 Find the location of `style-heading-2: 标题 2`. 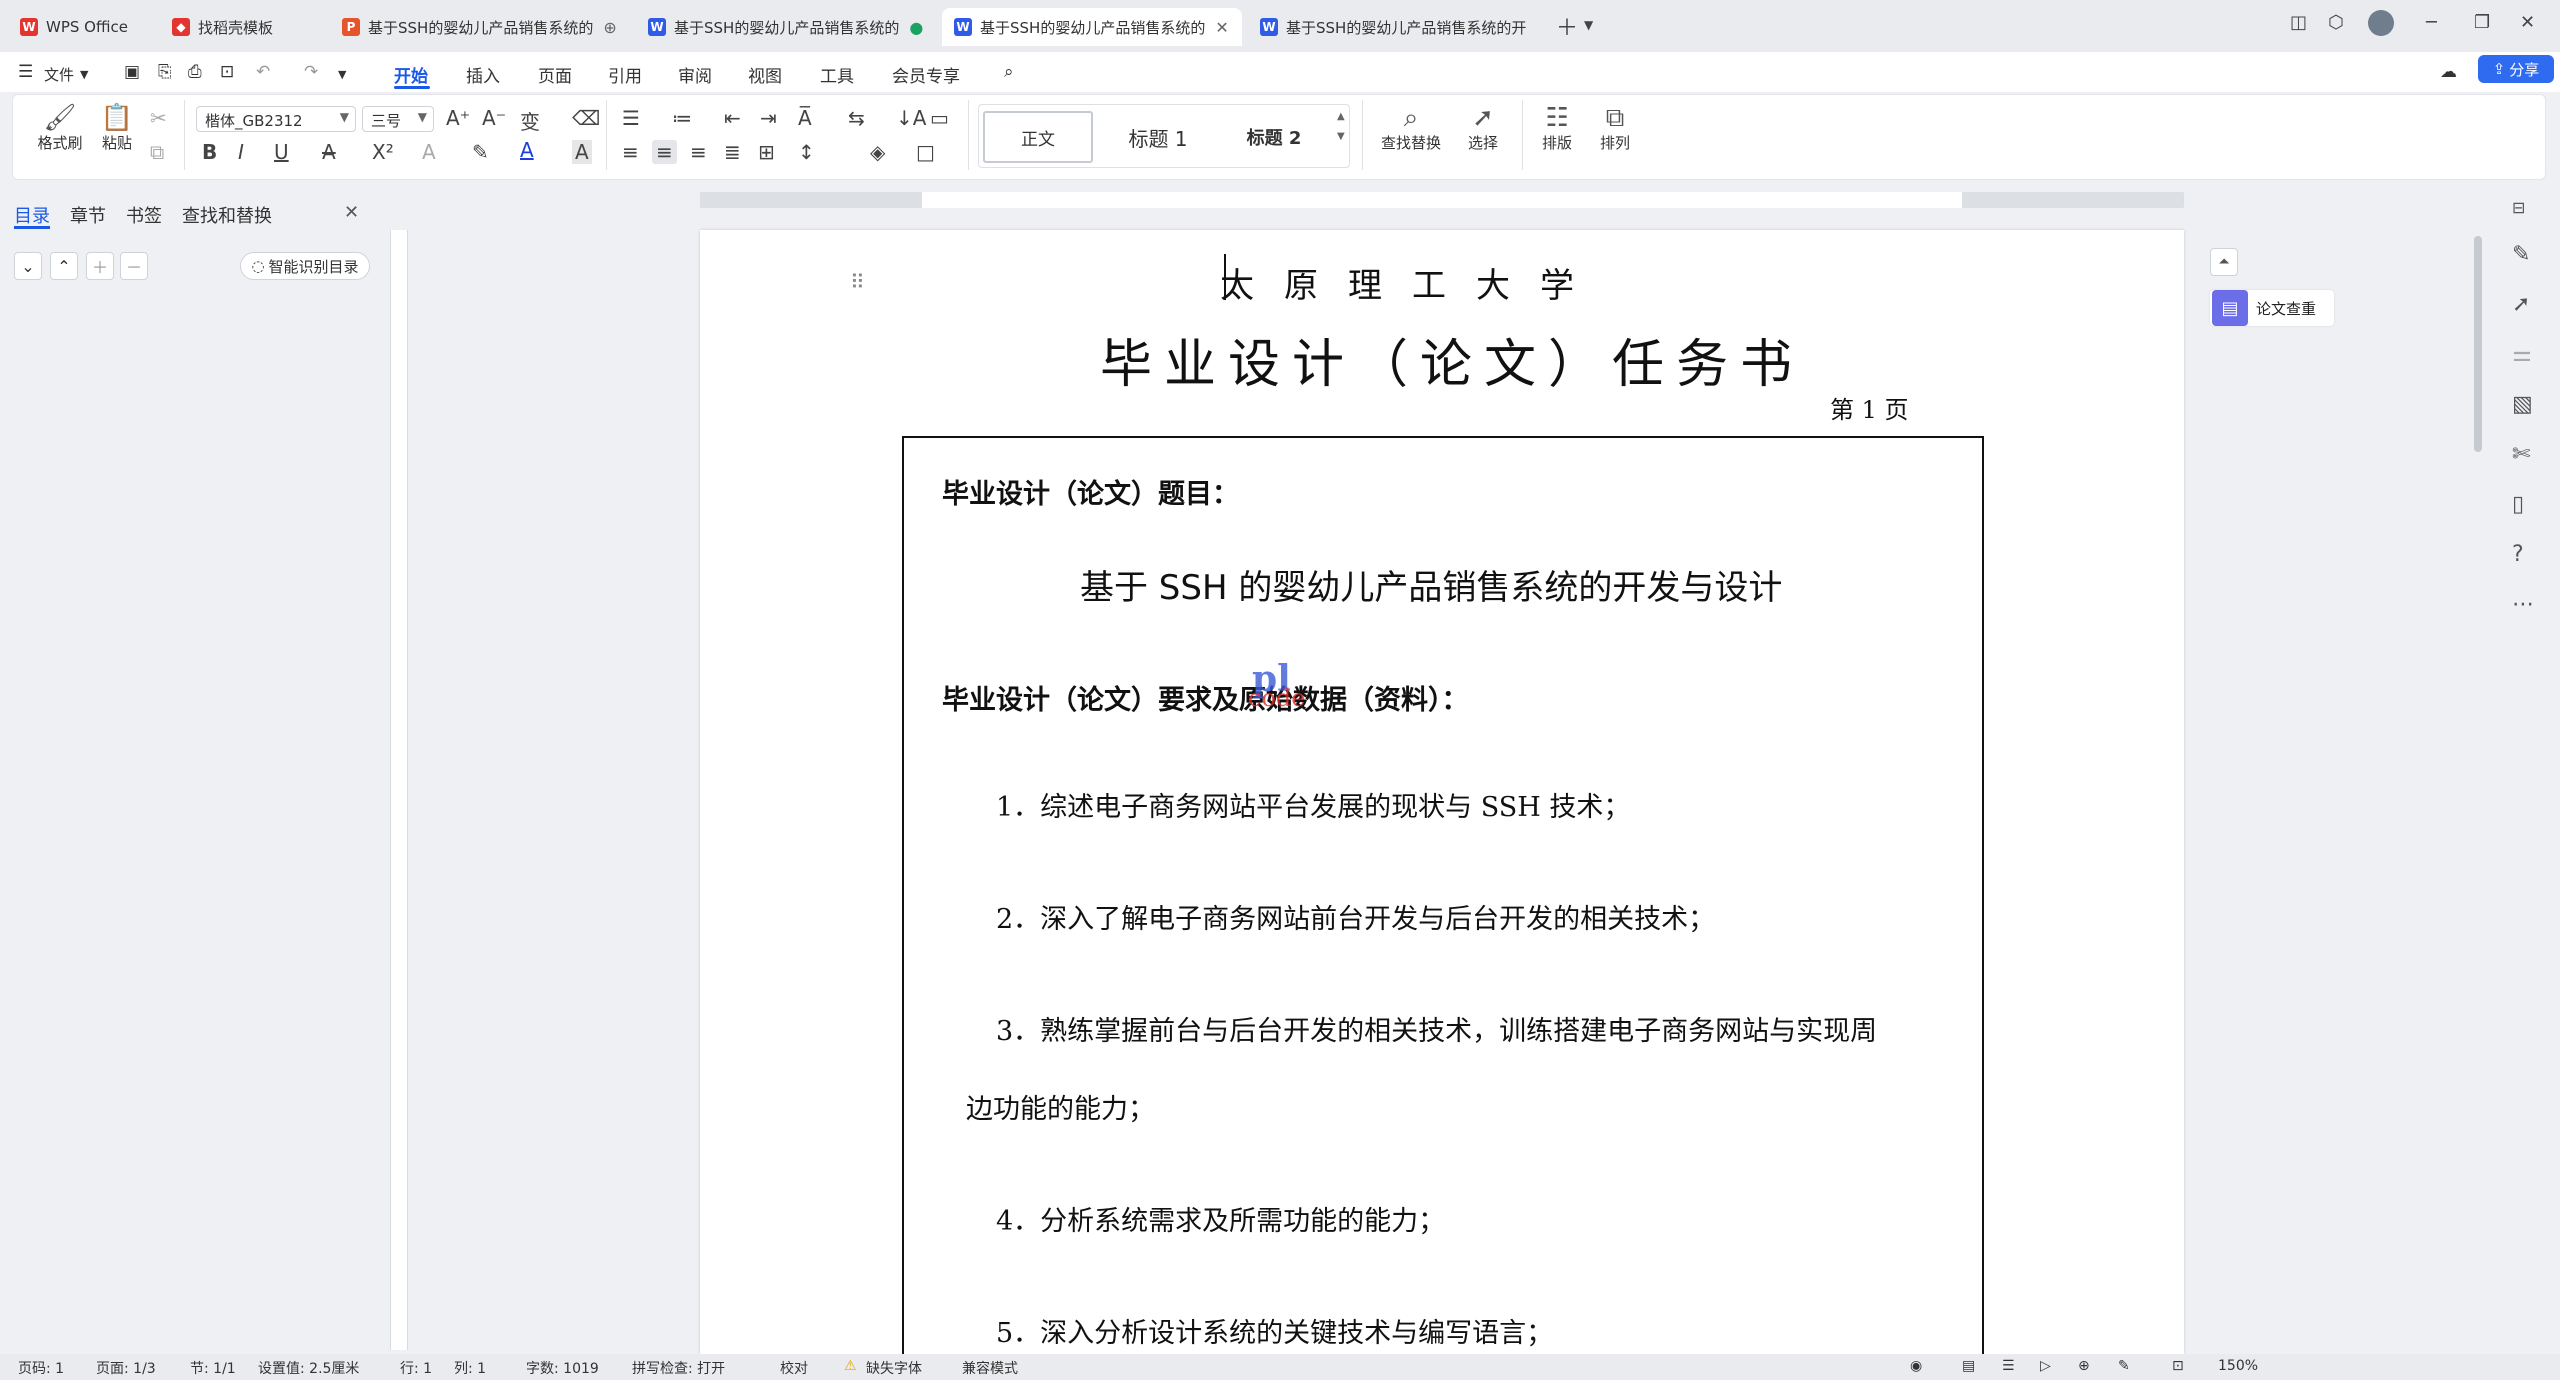

style-heading-2: 标题 2 is located at coordinates (1274, 137).